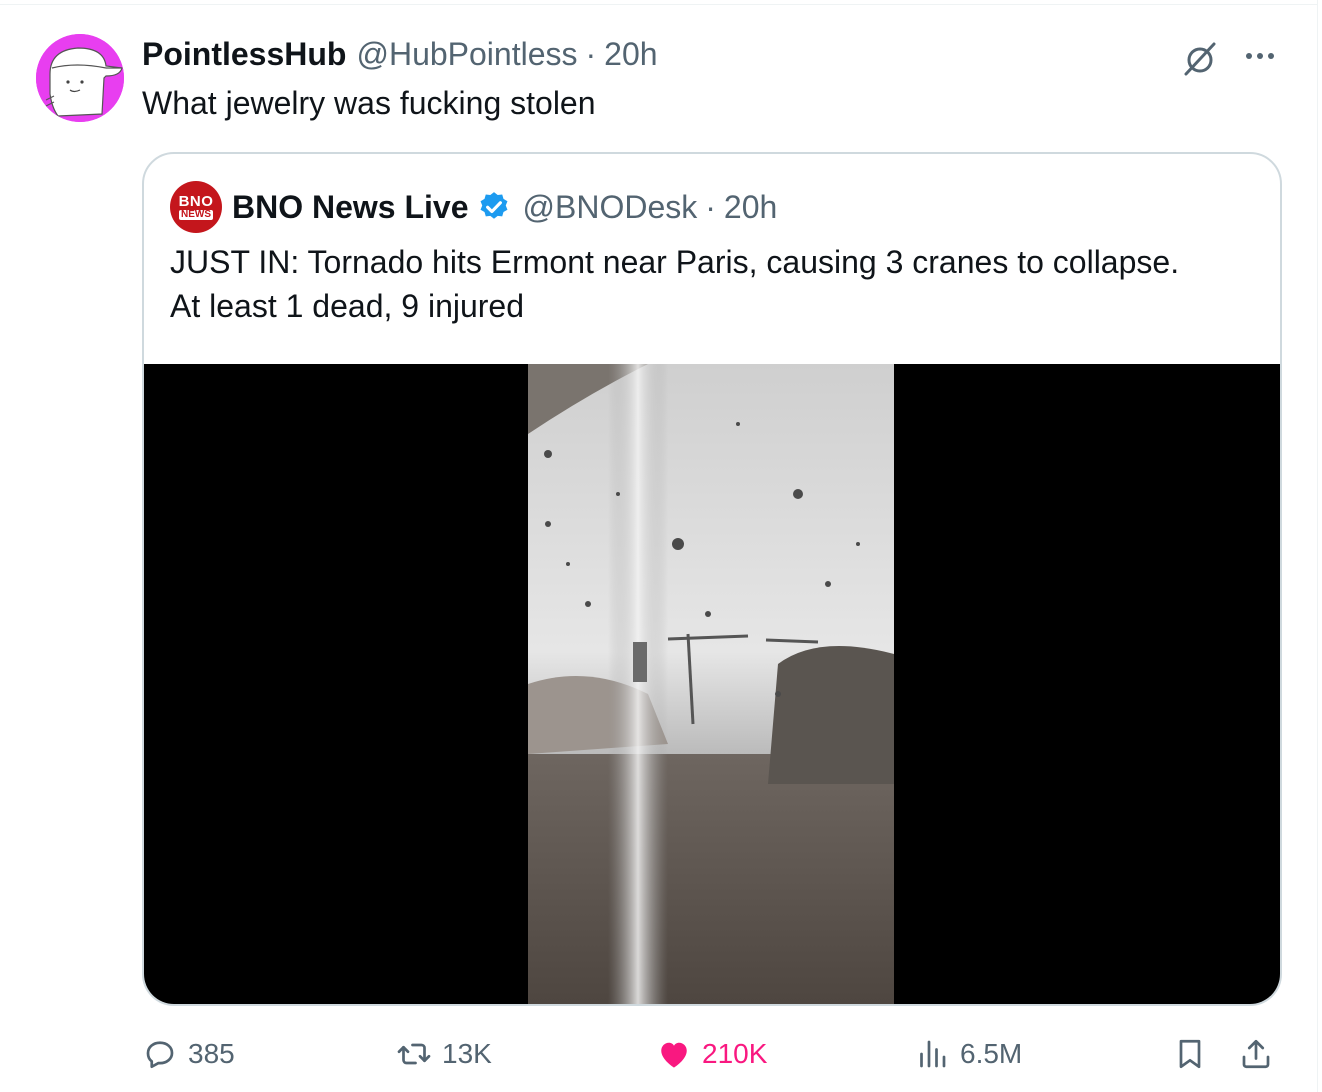  I want to click on like-icon, so click(674, 1055).